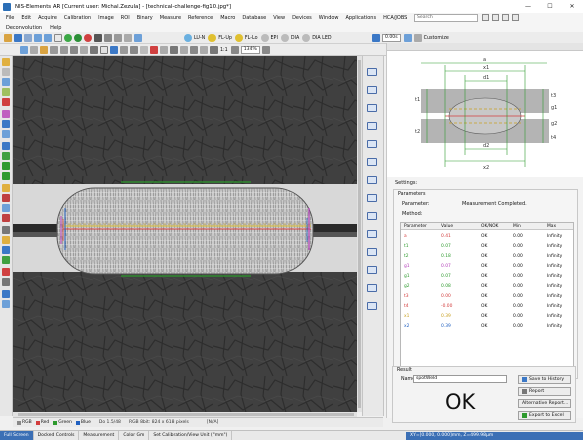 The image size is (583, 440). I want to click on arrow-annotation-icon, so click(6, 240).